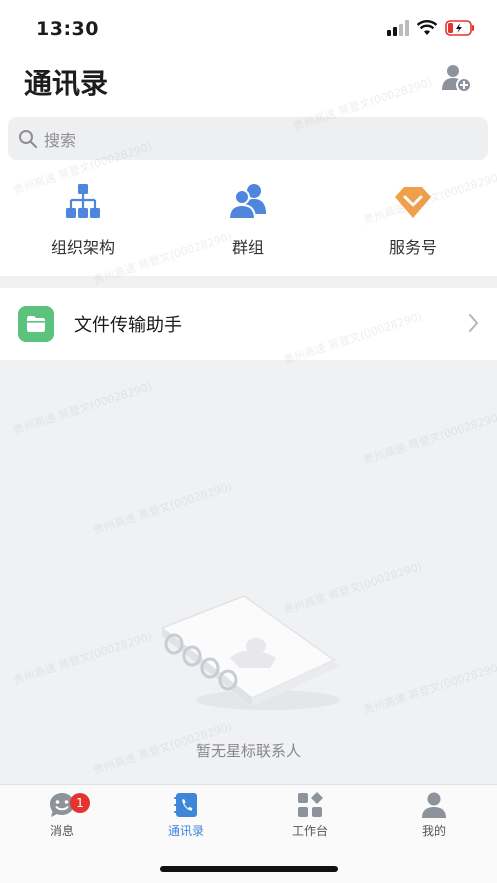 This screenshot has width=497, height=883. Describe the element at coordinates (83, 201) in the screenshot. I see `org-chart-icon` at that location.